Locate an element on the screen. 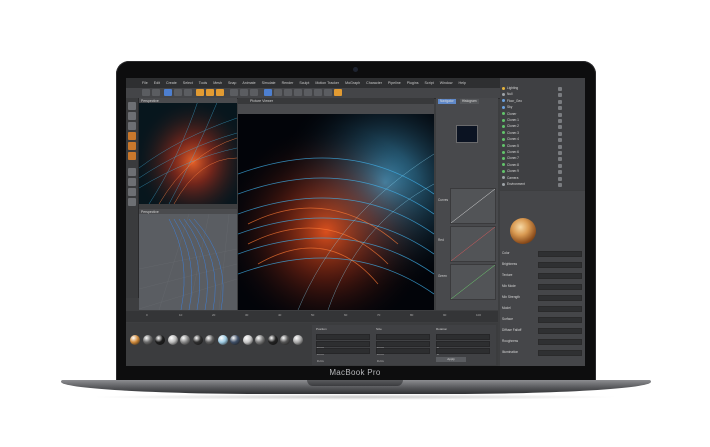 Image resolution: width=710 pixels, height=447 pixels. menu-item: Edit is located at coordinates (157, 83).